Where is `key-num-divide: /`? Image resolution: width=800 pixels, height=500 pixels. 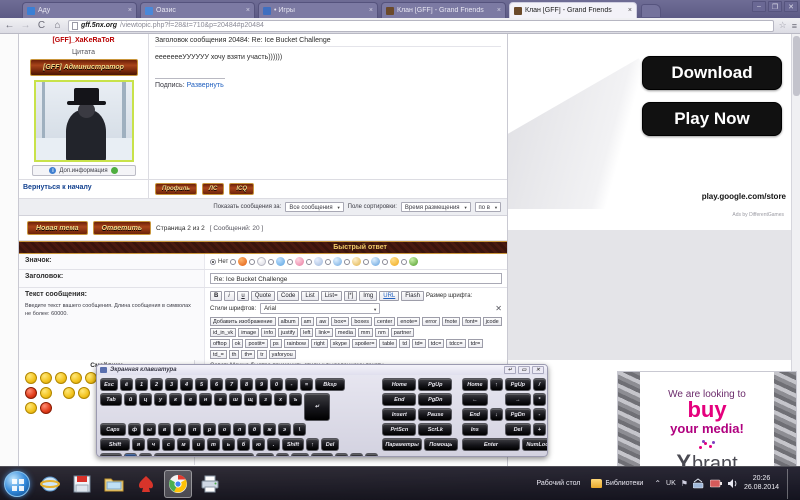
key-num-divide: / is located at coordinates (539, 384).